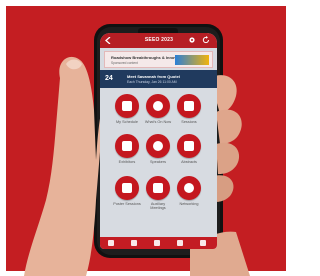 Image resolution: width=320 pixels, height=276 pixels. Describe the element at coordinates (158, 106) in the screenshot. I see `clock-icon` at that location.